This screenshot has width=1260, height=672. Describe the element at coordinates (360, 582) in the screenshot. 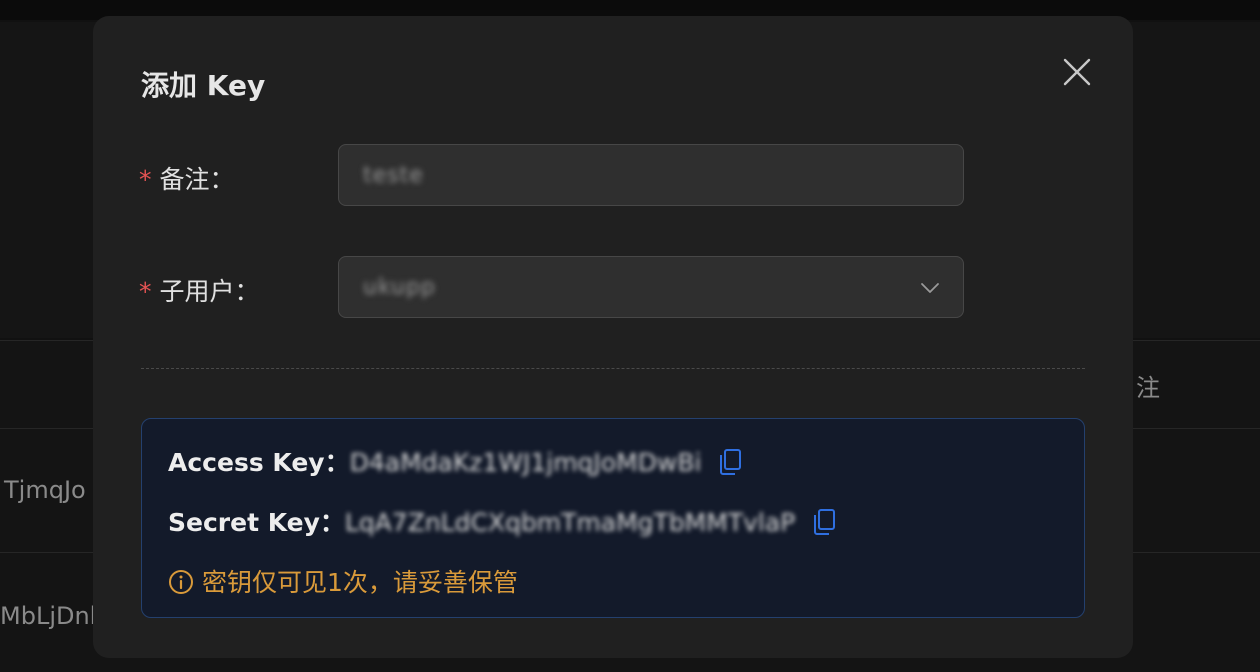

I see `warning-text: 密钥仅可见1次，请妥善保管` at that location.